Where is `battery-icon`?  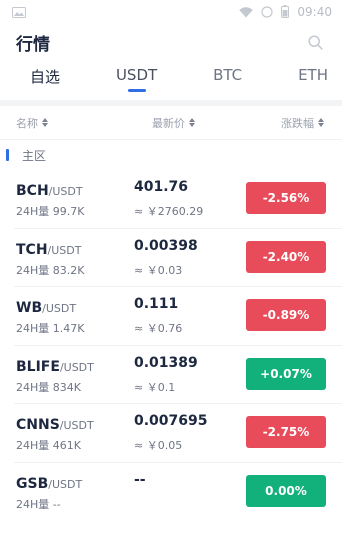
battery-icon is located at coordinates (285, 12).